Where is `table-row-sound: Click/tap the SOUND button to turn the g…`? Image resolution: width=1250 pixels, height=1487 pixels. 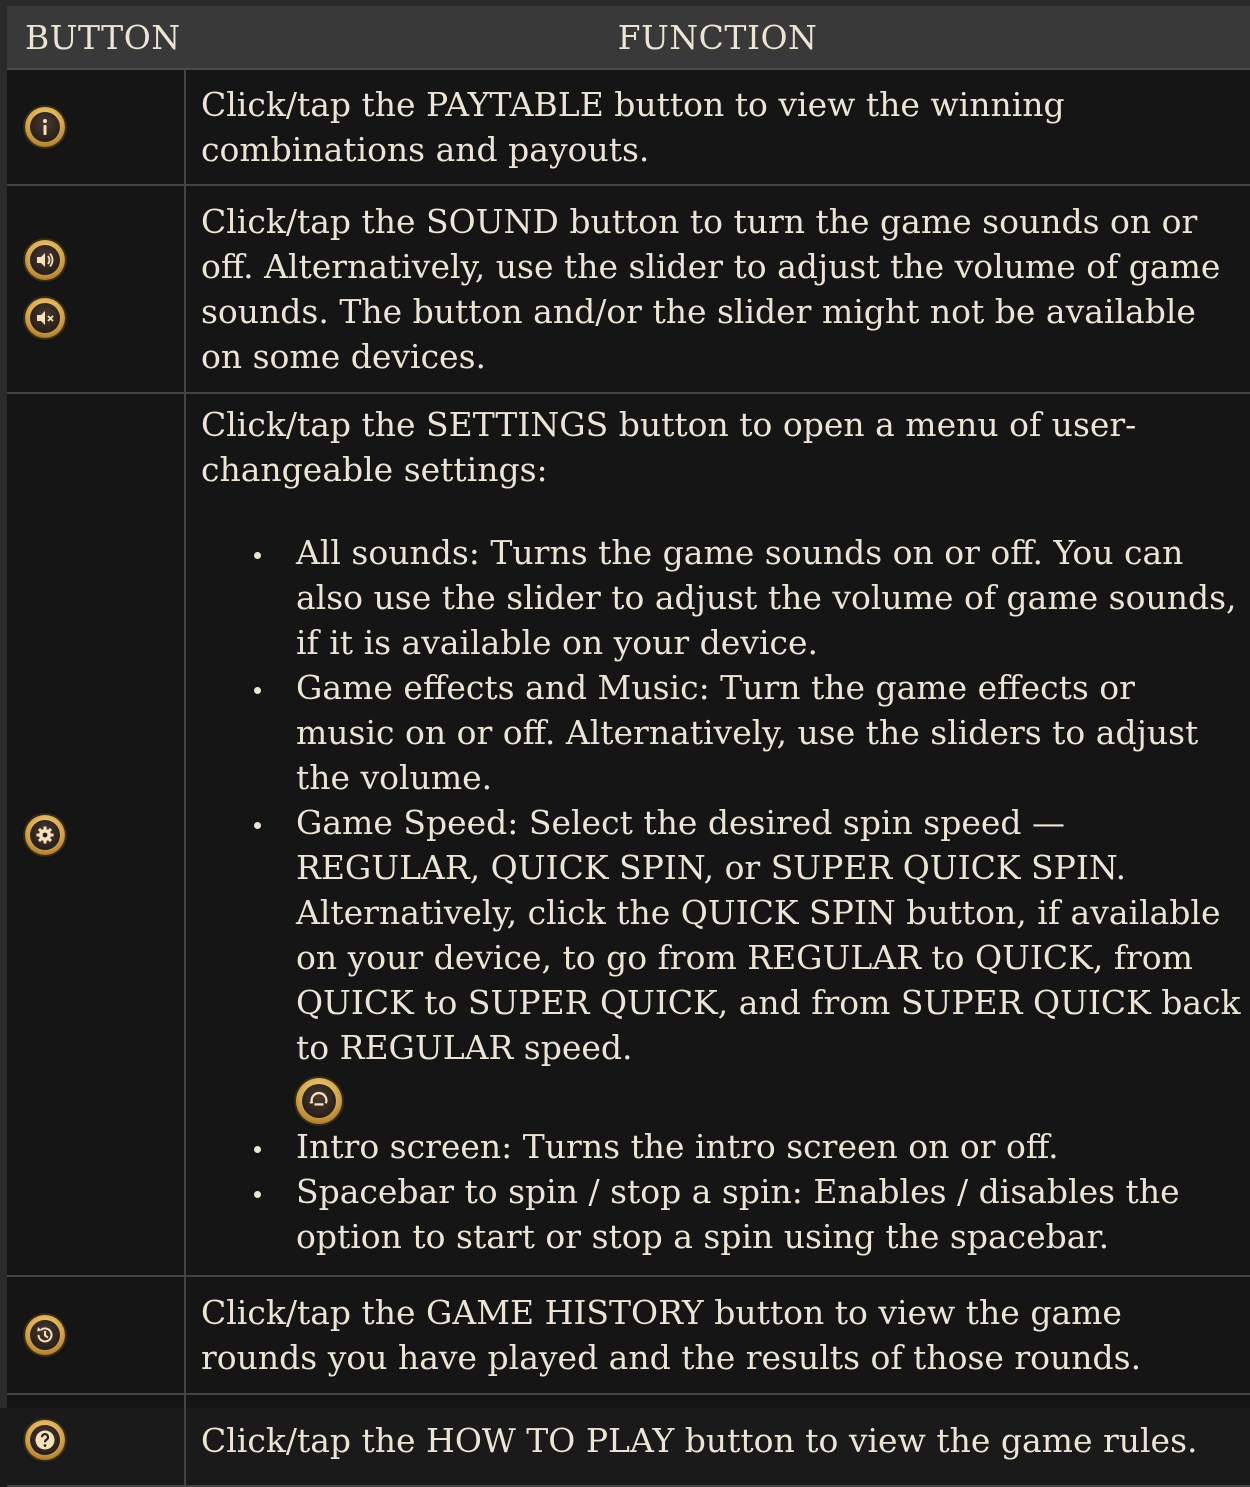 table-row-sound: Click/tap the SOUND button to turn the g… is located at coordinates (628, 289).